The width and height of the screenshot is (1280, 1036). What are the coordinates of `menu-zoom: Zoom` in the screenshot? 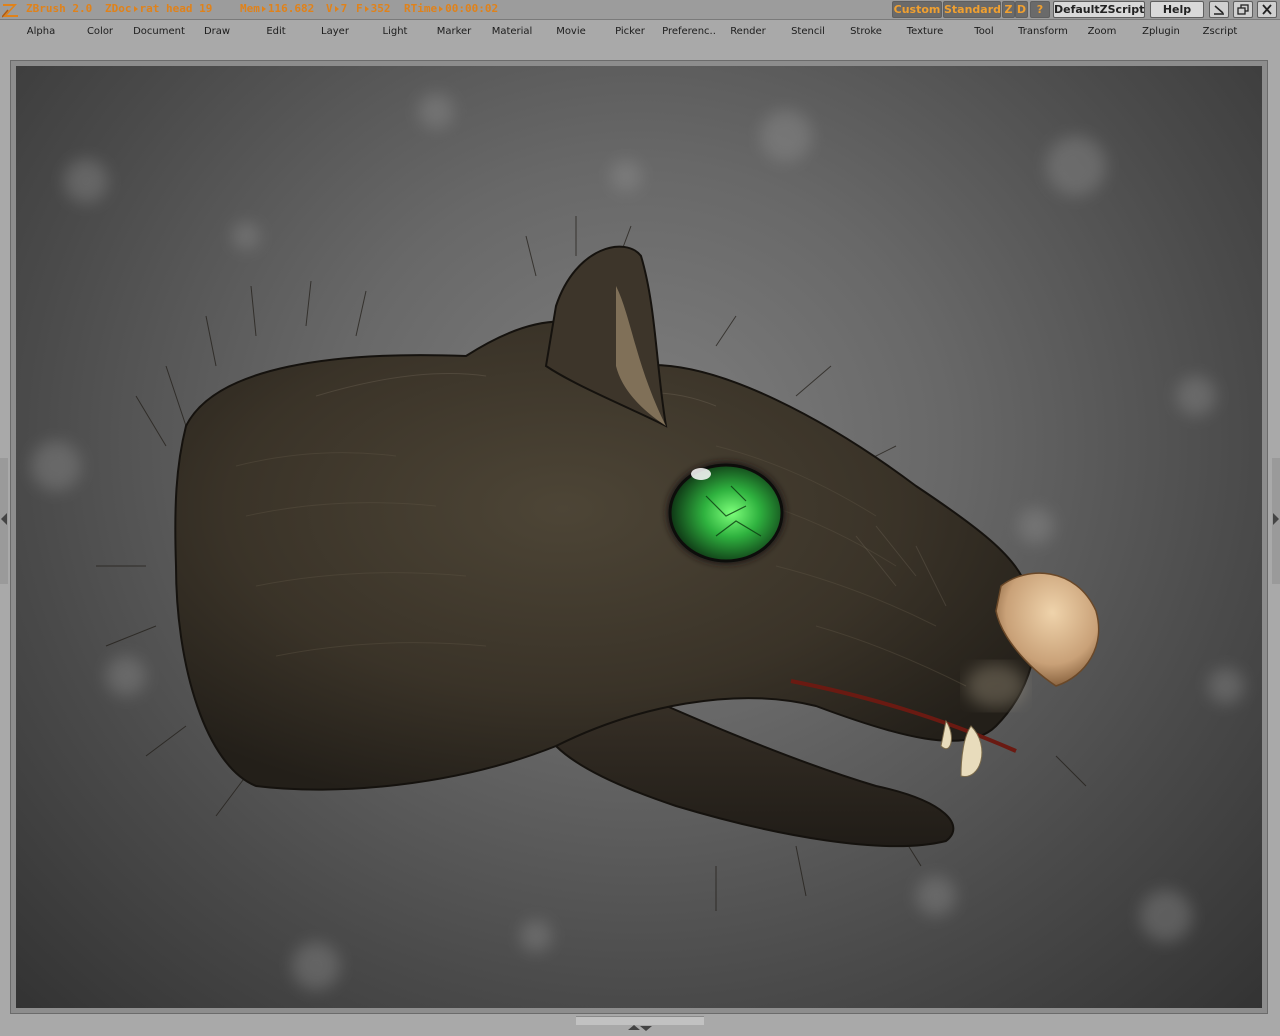 It's located at (1102, 31).